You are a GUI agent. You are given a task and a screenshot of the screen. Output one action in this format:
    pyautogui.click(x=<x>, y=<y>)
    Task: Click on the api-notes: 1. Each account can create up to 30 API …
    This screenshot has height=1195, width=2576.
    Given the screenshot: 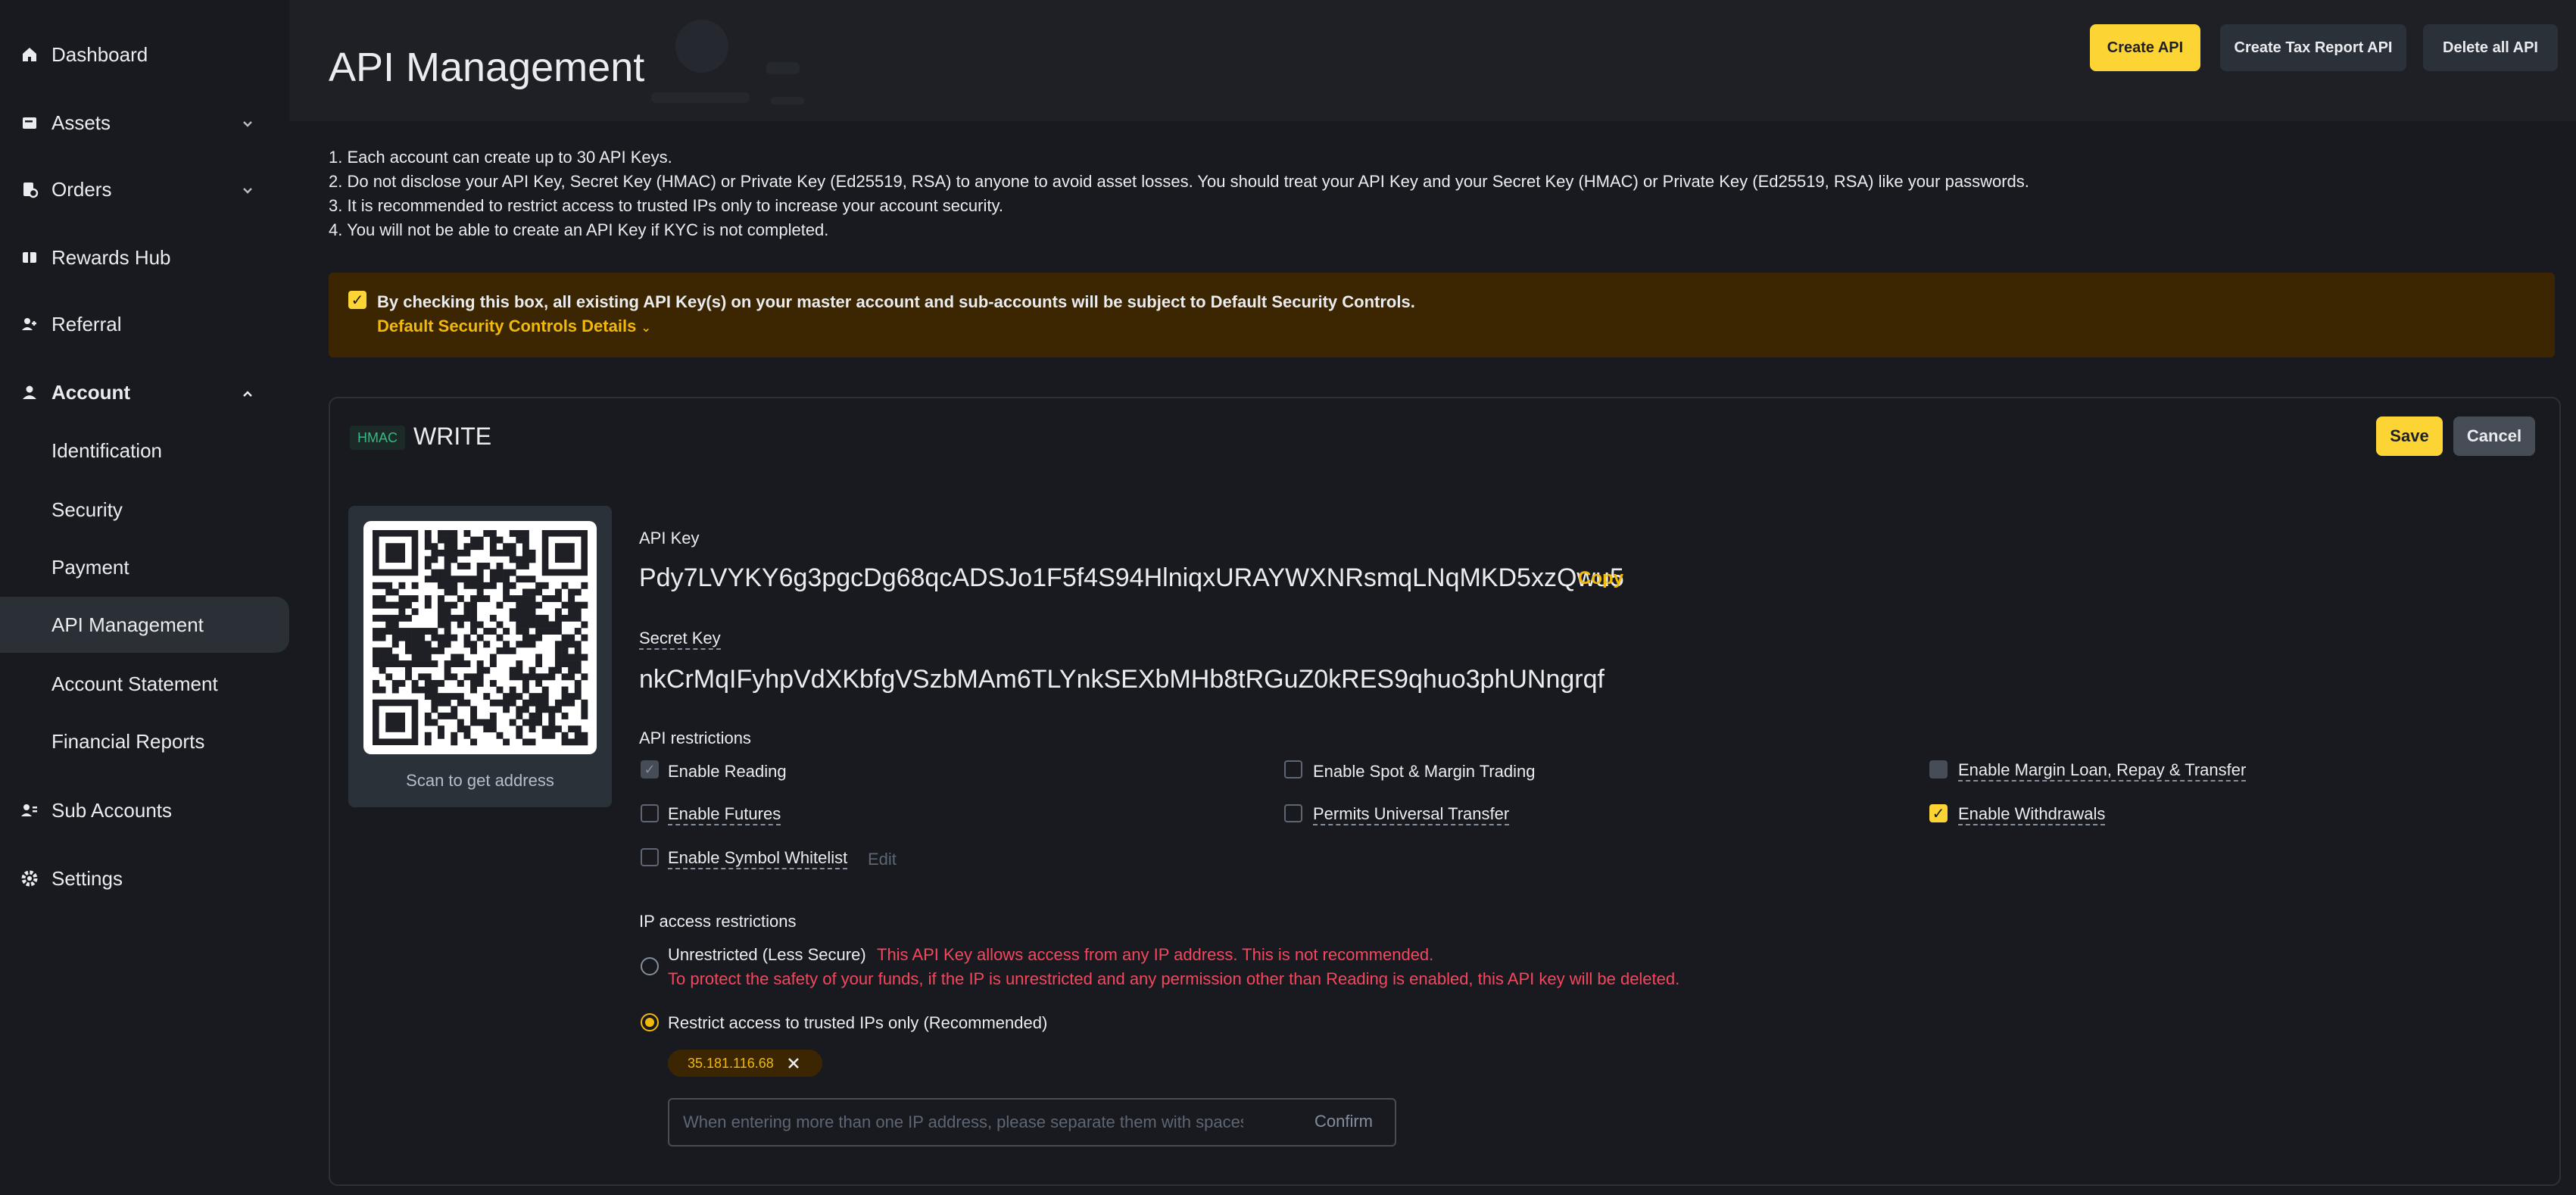 What is the action you would take?
    pyautogui.click(x=1179, y=194)
    